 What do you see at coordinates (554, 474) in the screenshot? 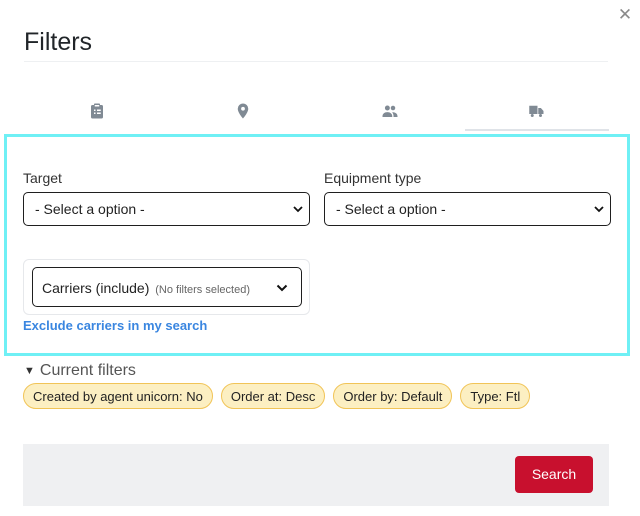
I see `search-button: Search` at bounding box center [554, 474].